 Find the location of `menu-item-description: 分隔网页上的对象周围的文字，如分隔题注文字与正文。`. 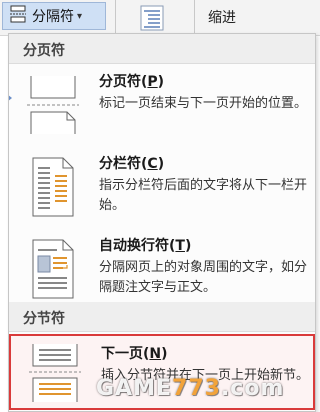

menu-item-description: 分隔网页上的对象周围的文字，如分隔题注文字与正文。 is located at coordinates (203, 277).